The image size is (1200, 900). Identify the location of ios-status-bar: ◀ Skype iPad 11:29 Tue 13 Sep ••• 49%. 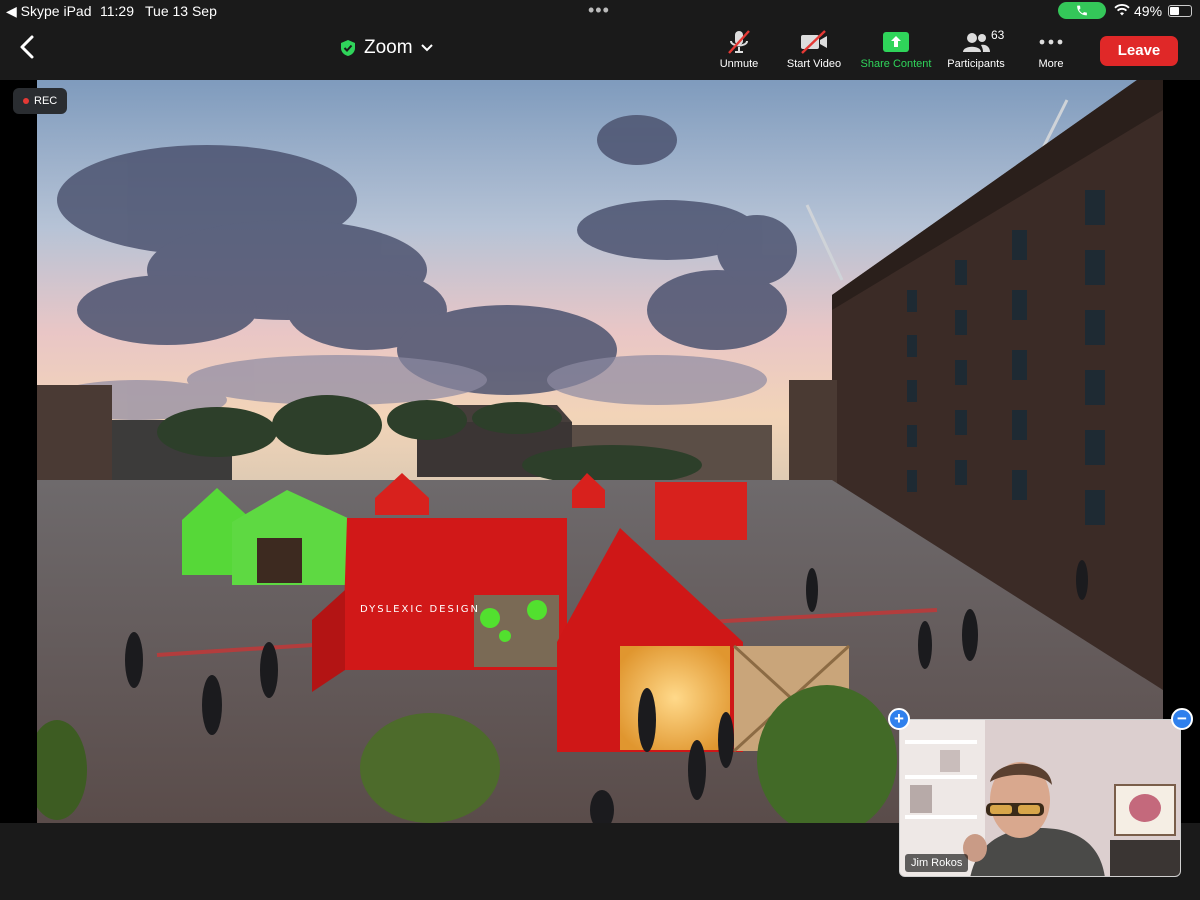
(600, 11).